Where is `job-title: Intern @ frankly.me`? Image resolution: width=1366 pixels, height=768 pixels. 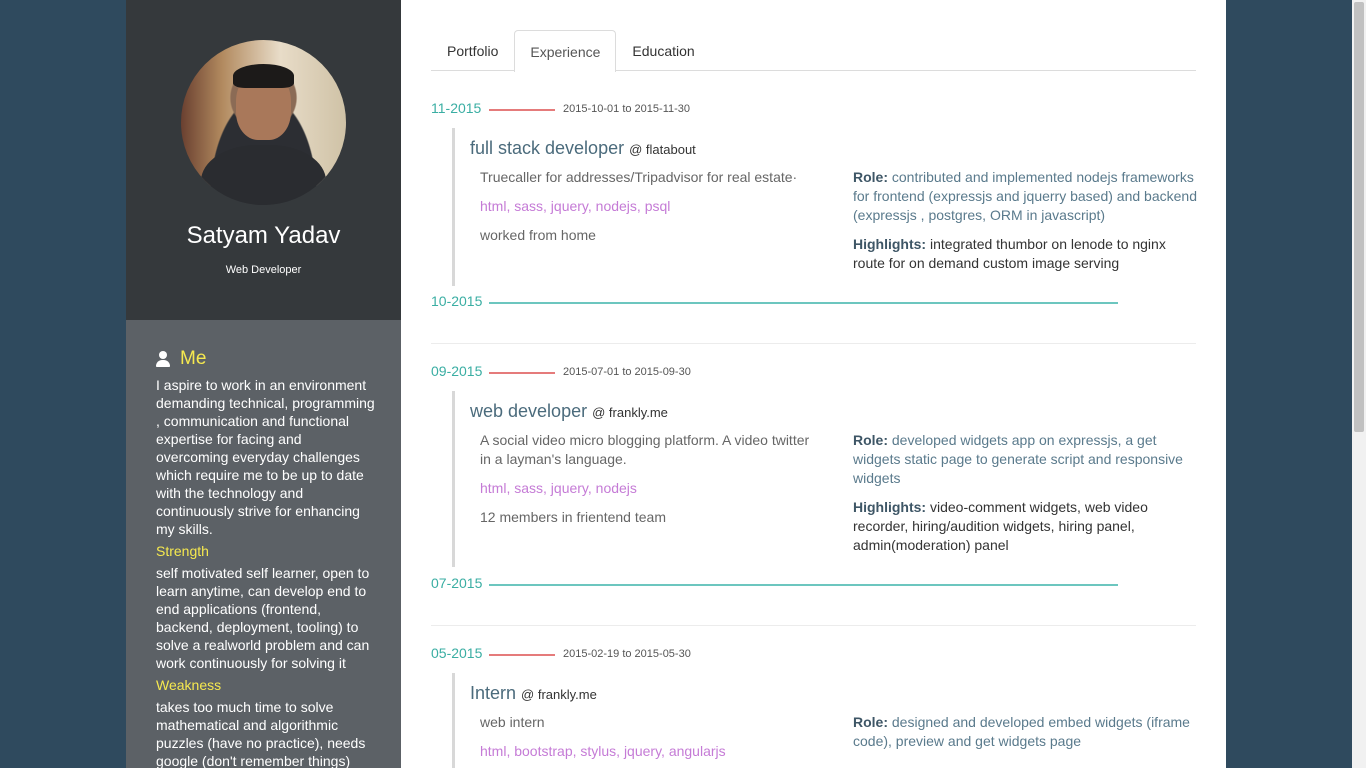
job-title: Intern @ frankly.me is located at coordinates (533, 693).